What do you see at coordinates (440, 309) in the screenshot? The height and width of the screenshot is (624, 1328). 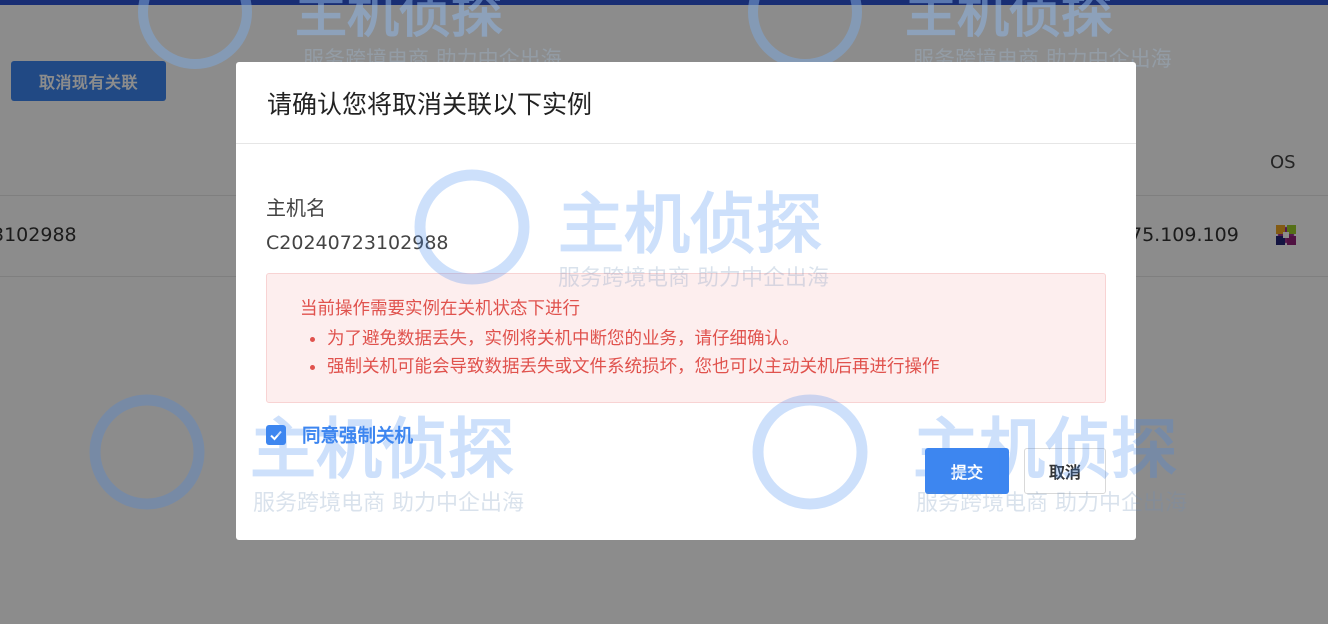 I see `alert-title: 当前操作需要实例在关机状态下进行` at bounding box center [440, 309].